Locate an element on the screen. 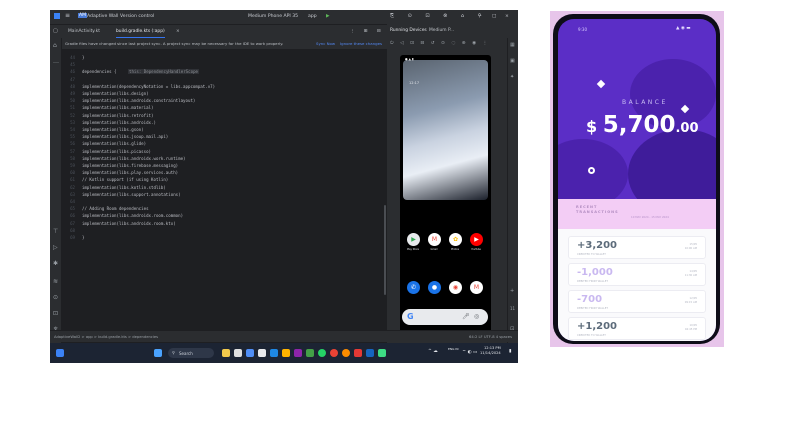 The height and width of the screenshot is (448, 810). lens-icon: ◎ is located at coordinates (476, 316).